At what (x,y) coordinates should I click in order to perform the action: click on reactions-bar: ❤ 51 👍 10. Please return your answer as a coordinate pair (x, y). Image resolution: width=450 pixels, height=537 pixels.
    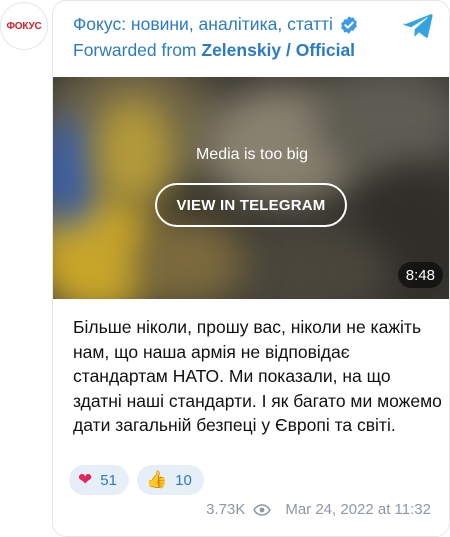
    Looking at the image, I should click on (136, 480).